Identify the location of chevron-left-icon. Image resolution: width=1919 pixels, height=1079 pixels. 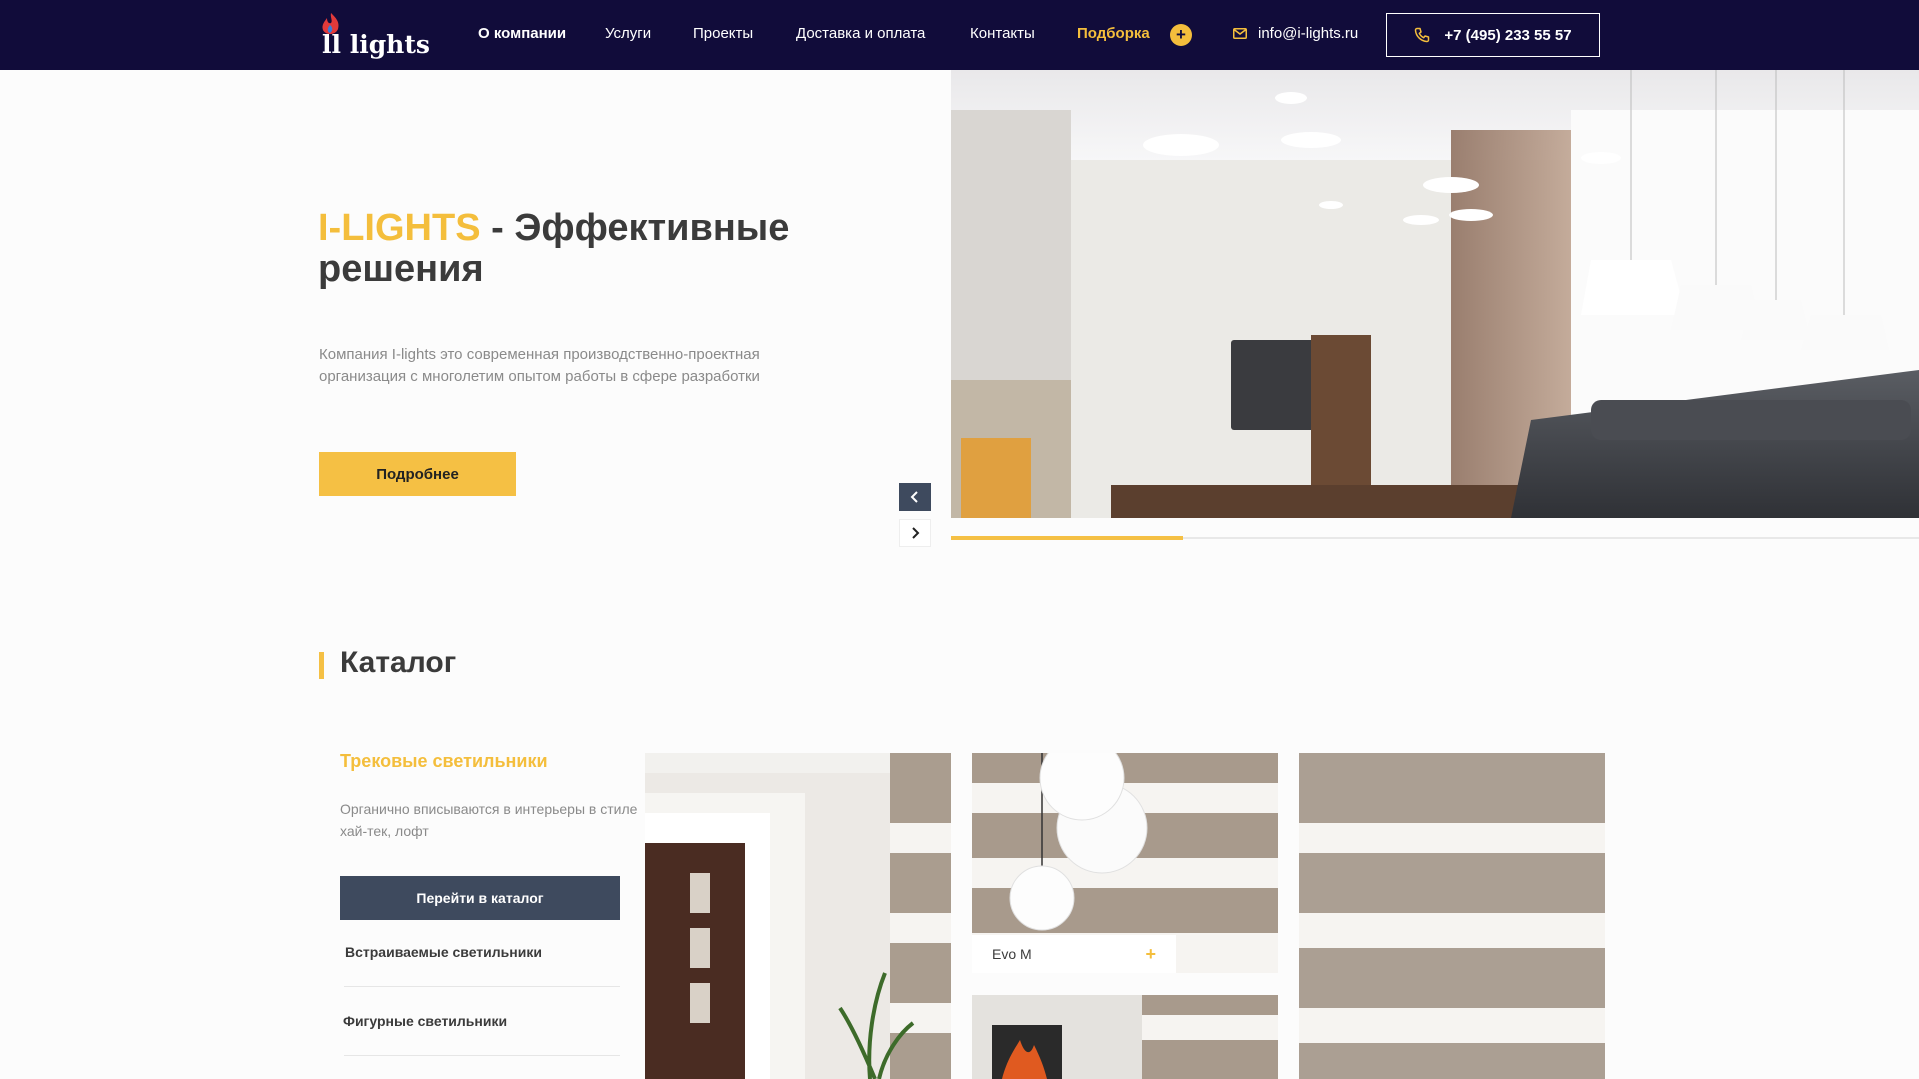
(914, 497).